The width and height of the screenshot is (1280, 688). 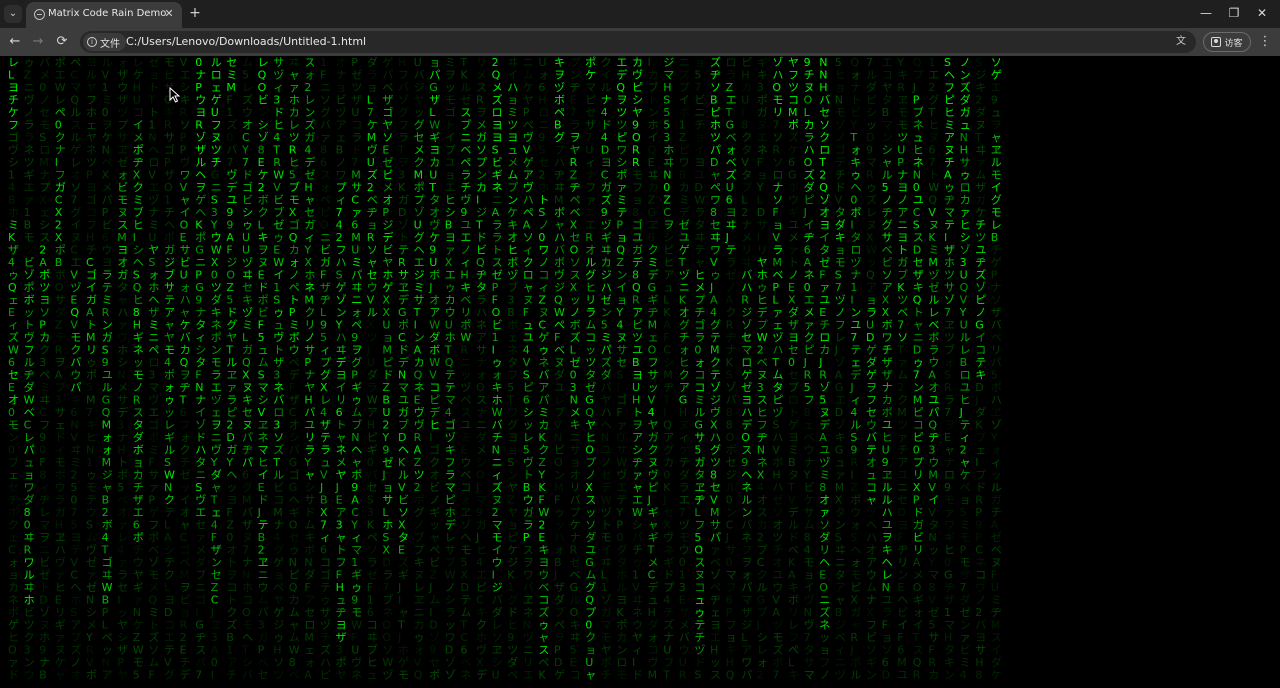 What do you see at coordinates (620, 612) in the screenshot?
I see `rain-glyph: K` at bounding box center [620, 612].